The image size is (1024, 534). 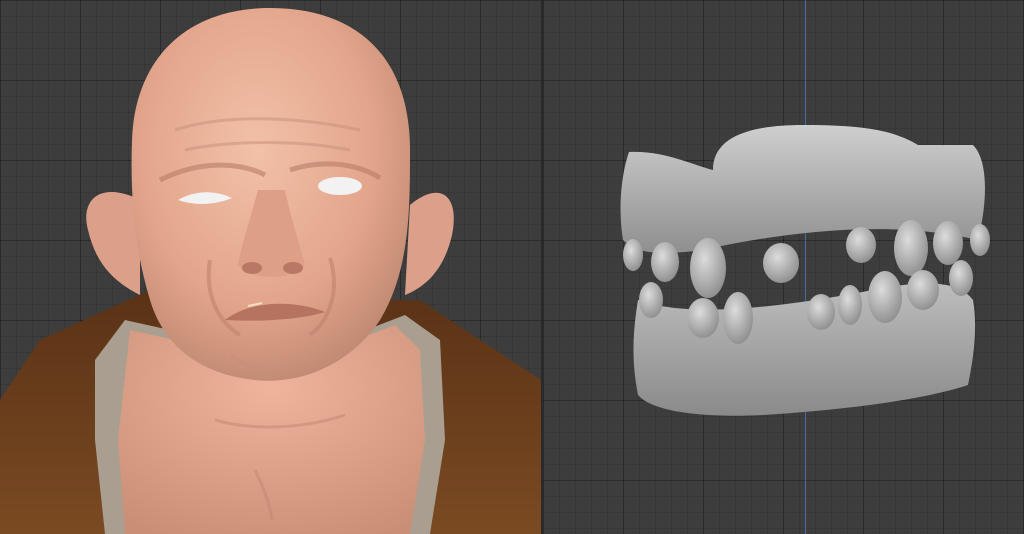 What do you see at coordinates (802, 189) in the screenshot?
I see `upper-gum` at bounding box center [802, 189].